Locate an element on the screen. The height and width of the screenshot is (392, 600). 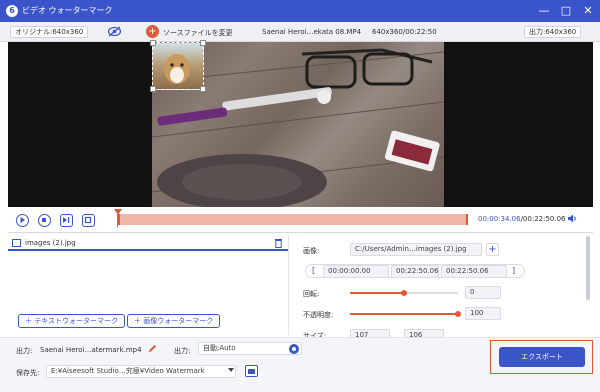
opacity-slider-knob is located at coordinates (458, 314).